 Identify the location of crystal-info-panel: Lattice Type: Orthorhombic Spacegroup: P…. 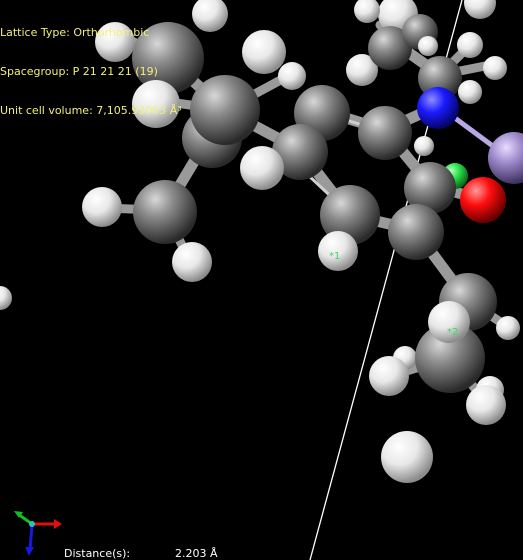
(91, 71).